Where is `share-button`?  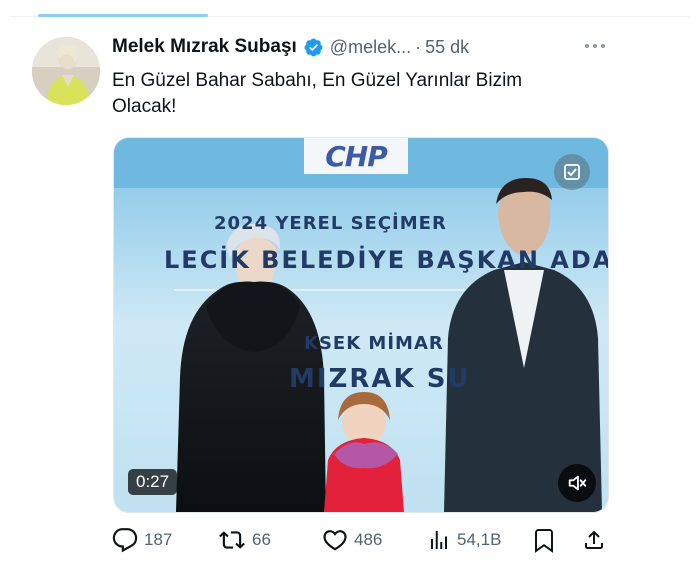 share-button is located at coordinates (597, 540).